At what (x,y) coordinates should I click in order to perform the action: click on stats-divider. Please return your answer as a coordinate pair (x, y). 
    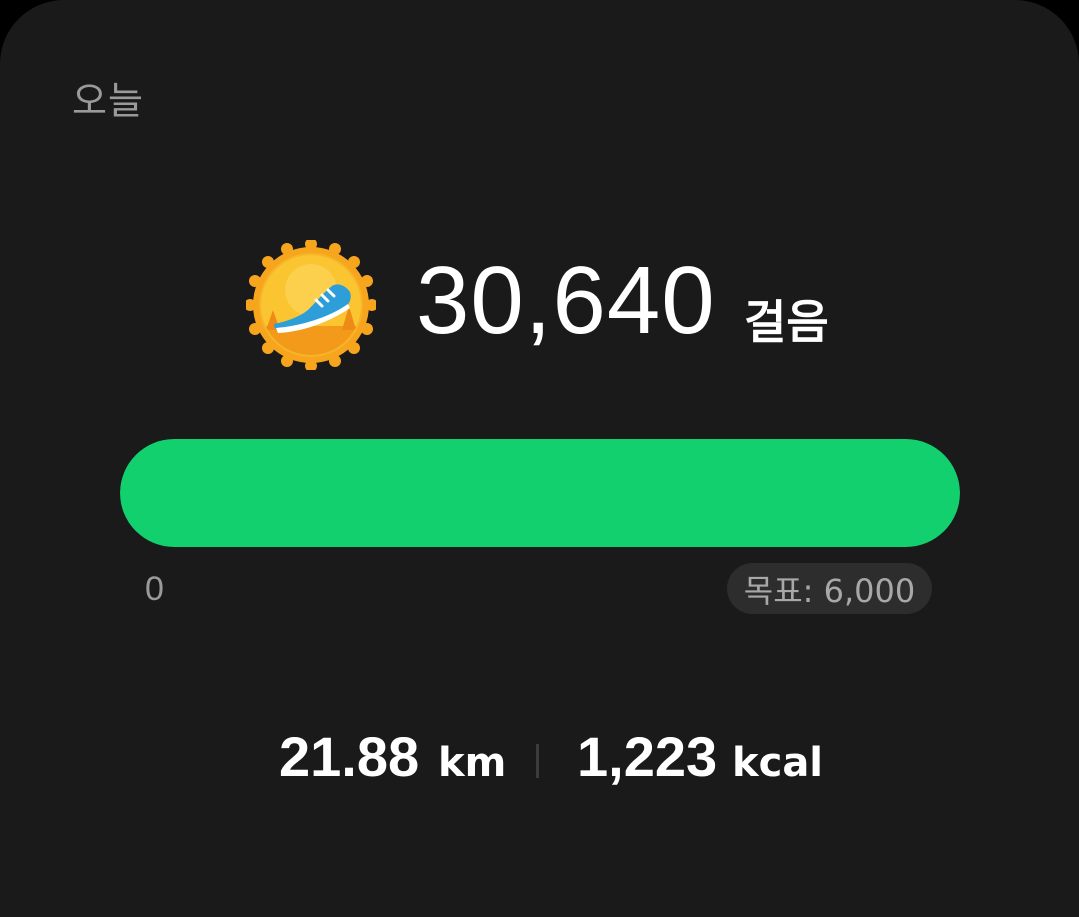
    Looking at the image, I should click on (537, 761).